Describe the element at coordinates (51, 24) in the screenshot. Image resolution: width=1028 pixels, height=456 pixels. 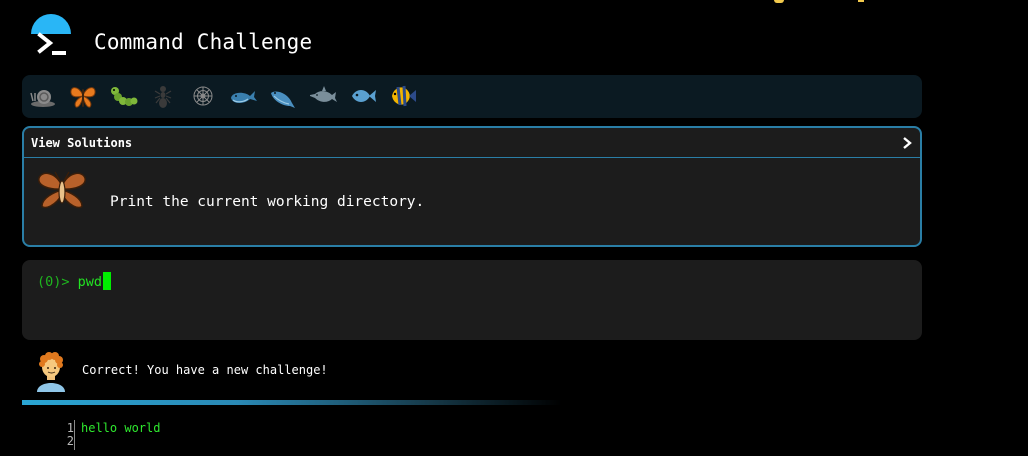
I see `logo-arc` at that location.